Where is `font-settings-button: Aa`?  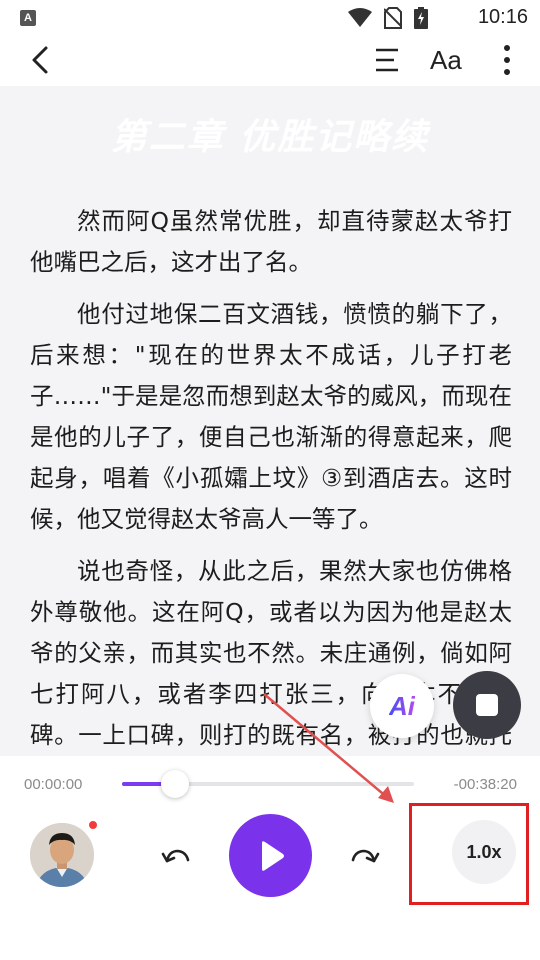
font-settings-button: Aa is located at coordinates (450, 60).